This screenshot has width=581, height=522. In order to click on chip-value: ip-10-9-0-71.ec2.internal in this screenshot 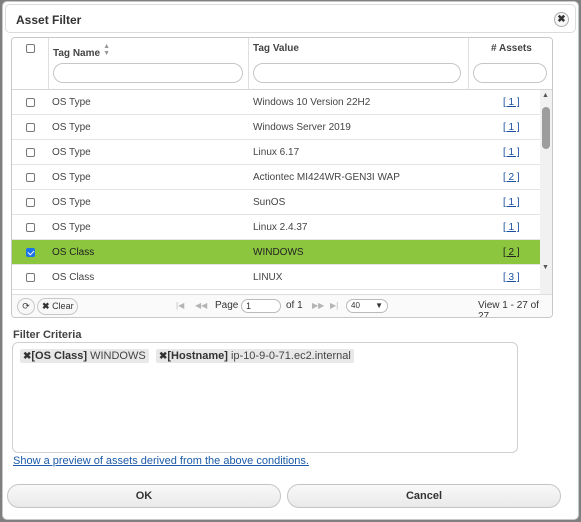, I will do `click(290, 356)`.